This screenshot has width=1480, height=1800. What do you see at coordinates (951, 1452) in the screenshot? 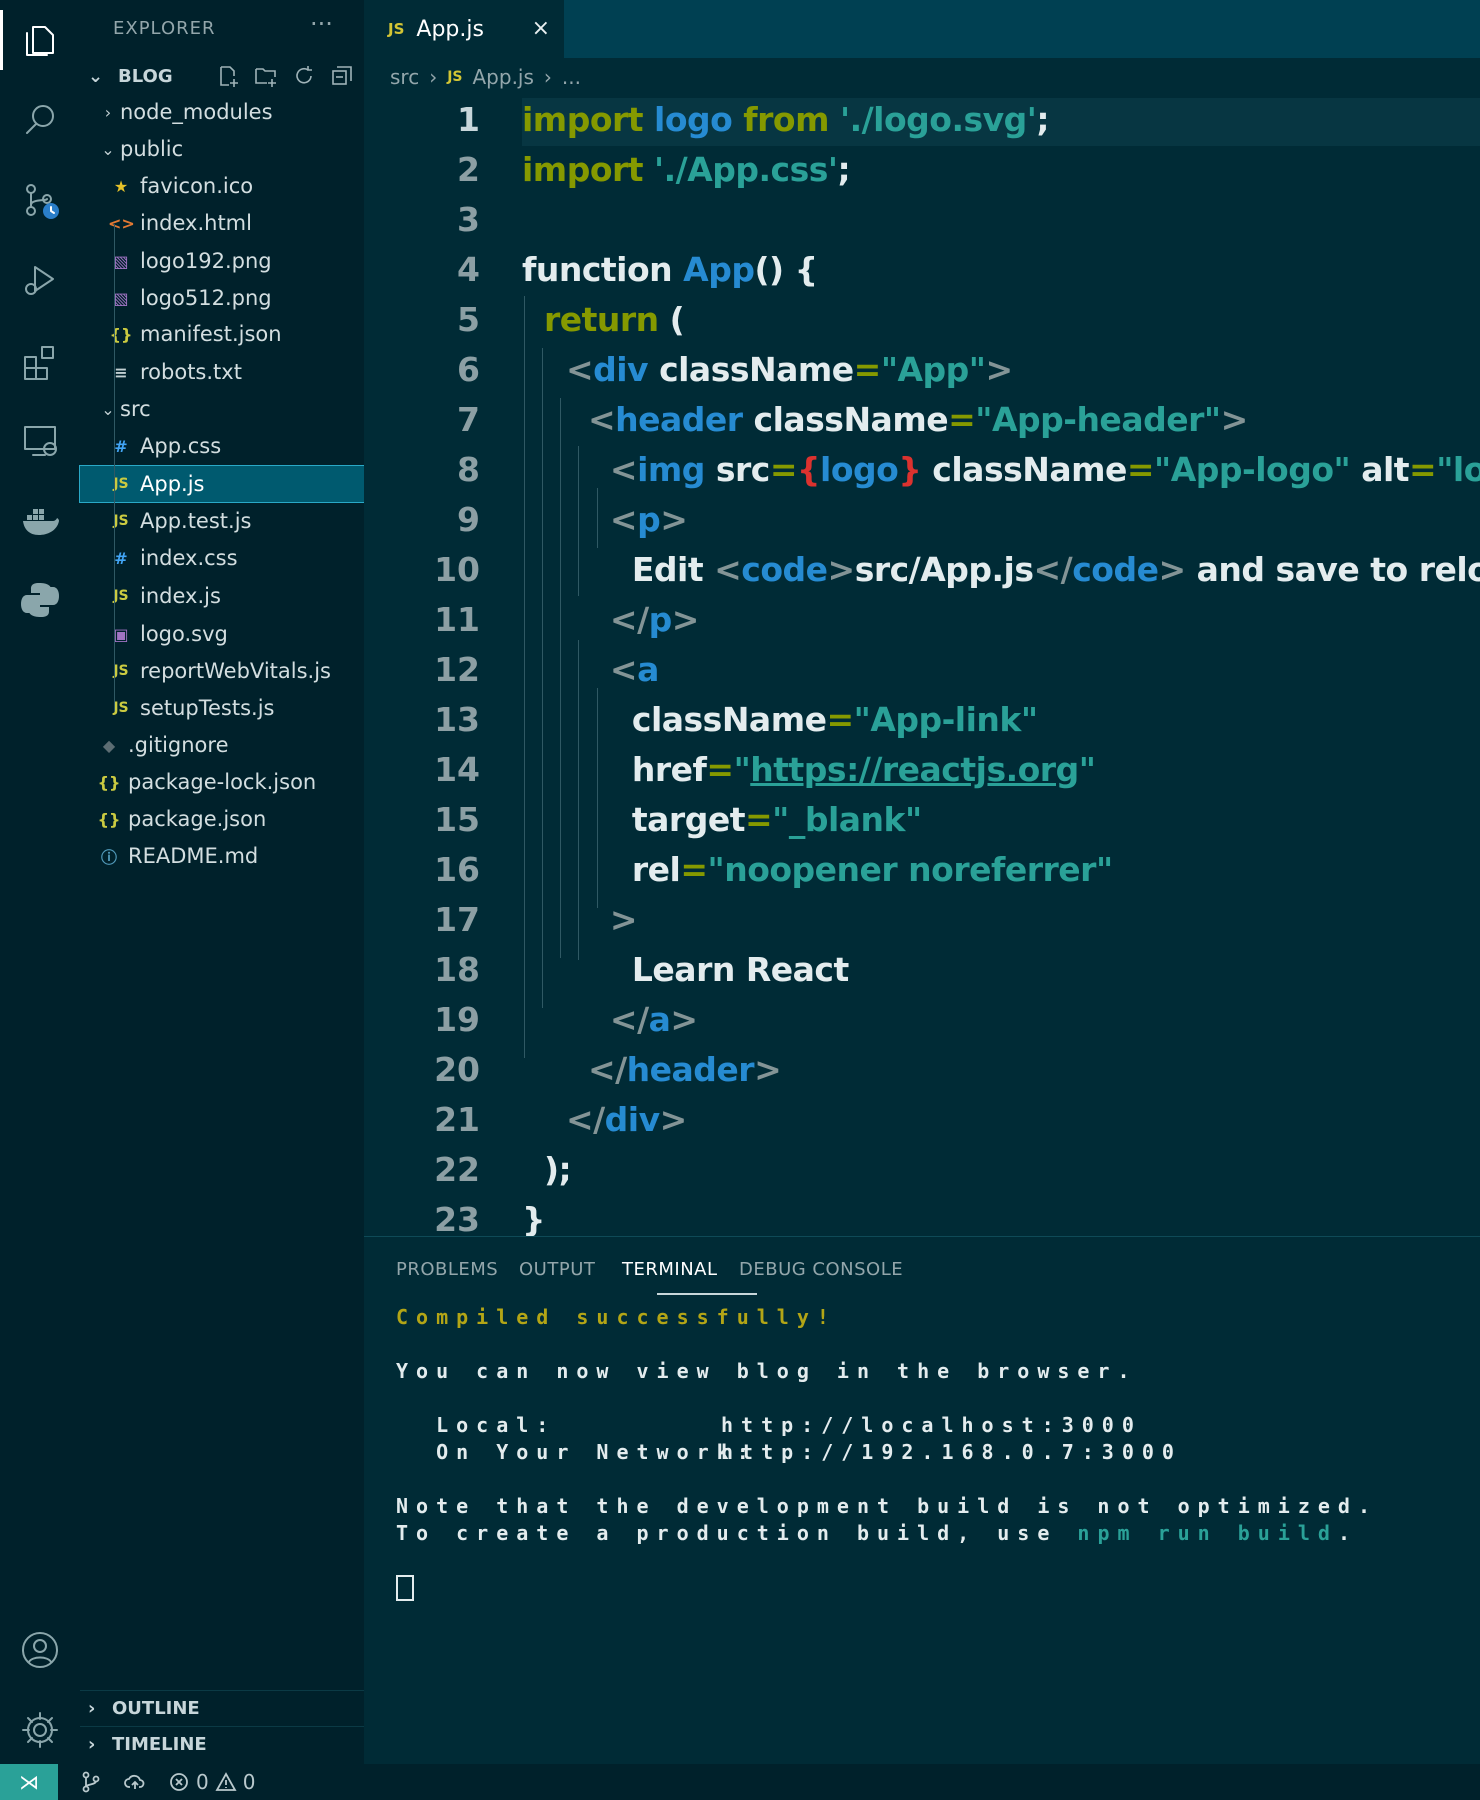
I see `terminal-network-url: http://192.168.0.7:3000` at bounding box center [951, 1452].